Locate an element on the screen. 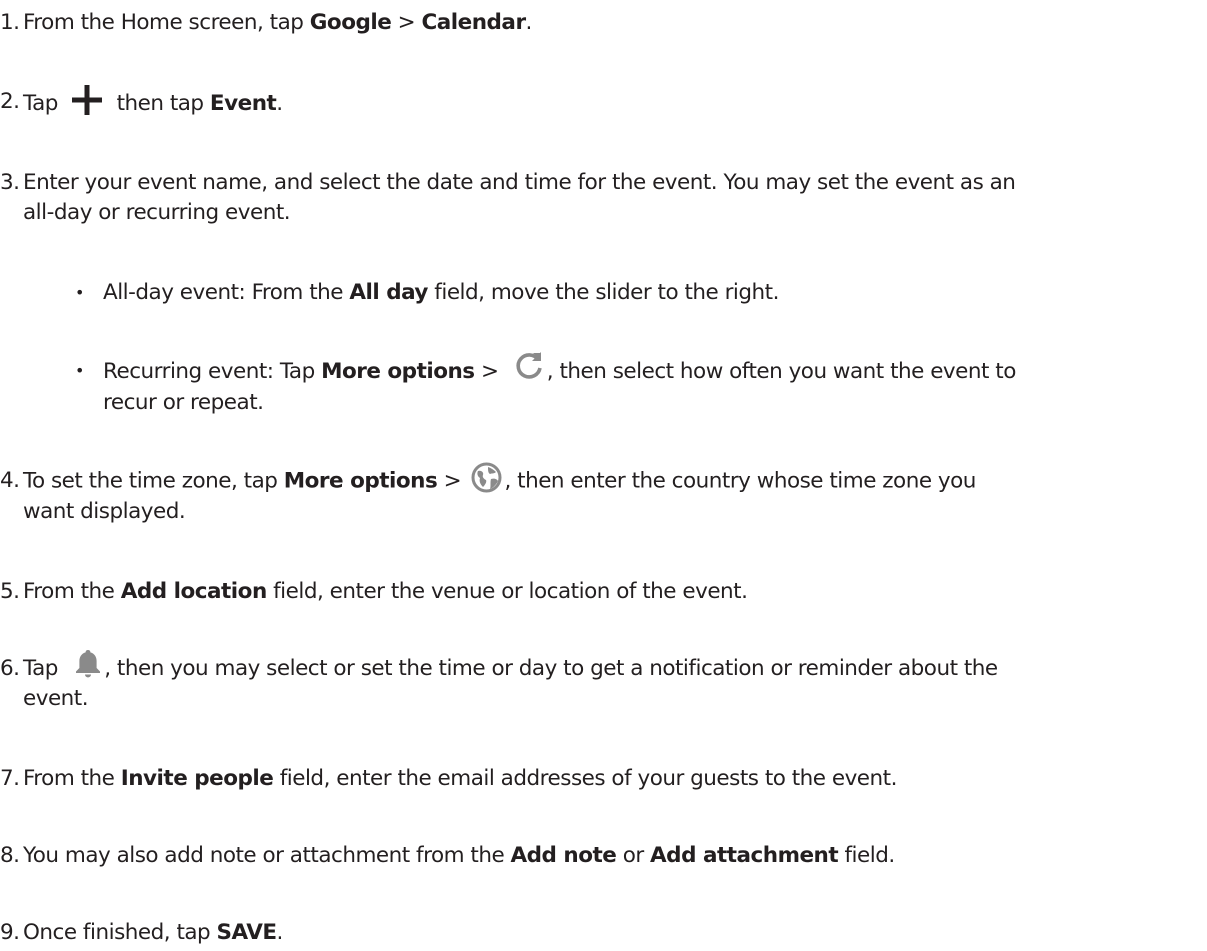  globe-icon is located at coordinates (486, 477).